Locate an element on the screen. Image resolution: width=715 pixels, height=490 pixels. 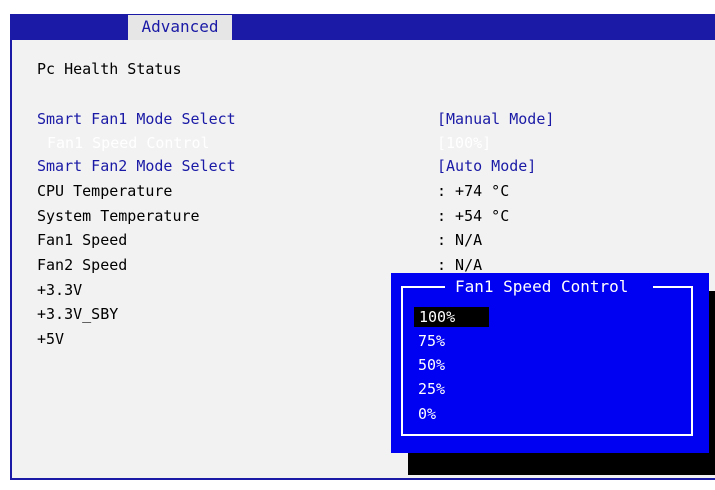
system-temperature-label: System Temperature is located at coordinates (118, 216).